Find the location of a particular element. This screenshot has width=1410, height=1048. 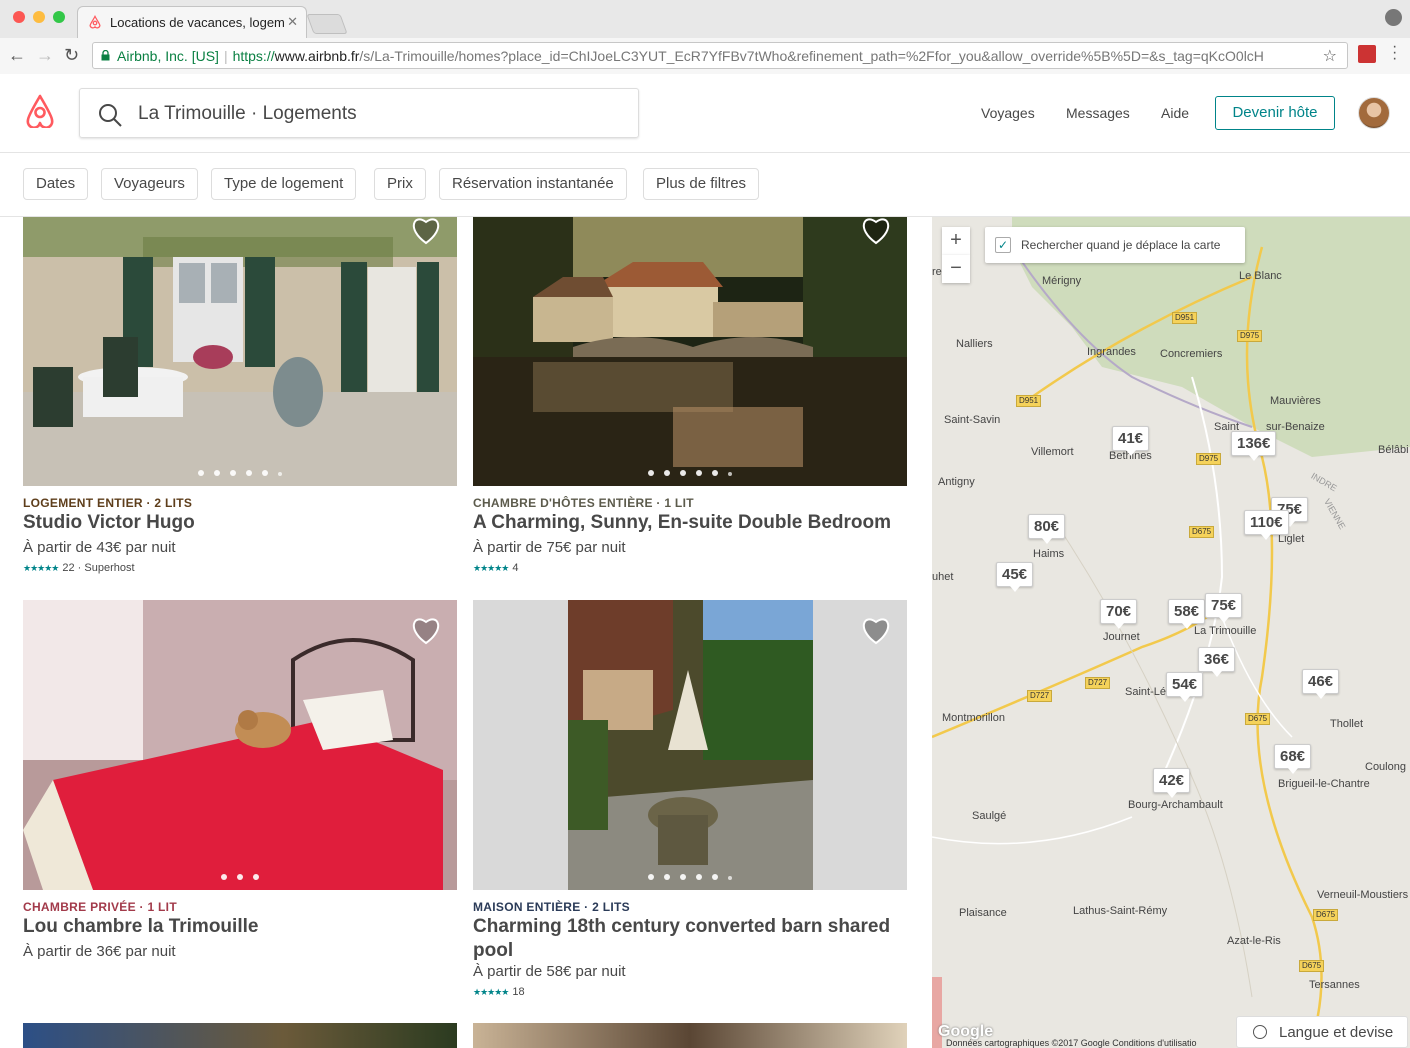

nav-messages: Messages is located at coordinates (1098, 113).